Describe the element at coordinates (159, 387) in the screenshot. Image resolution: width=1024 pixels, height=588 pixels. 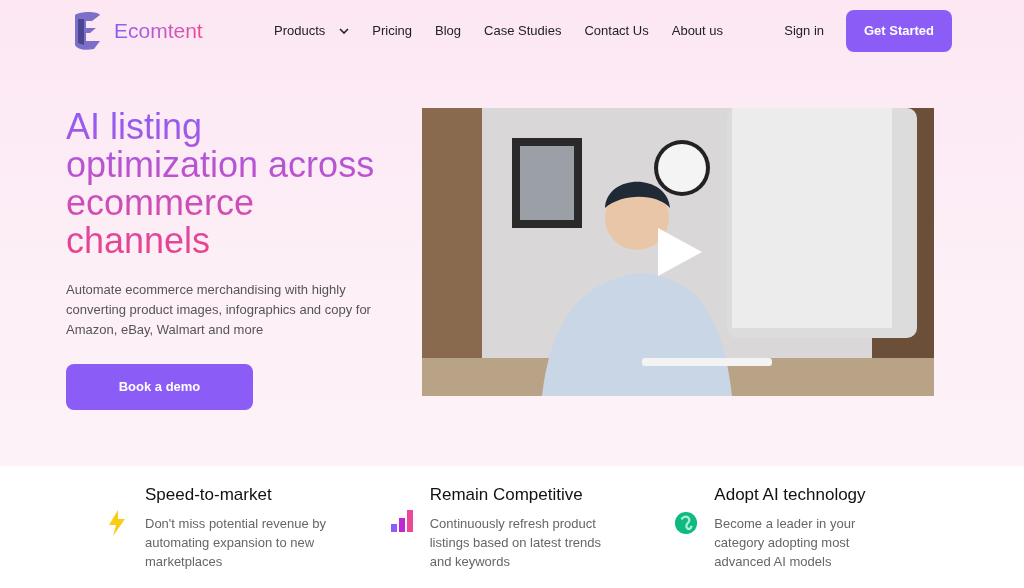
I see `book-demo-button: Book a demo` at that location.